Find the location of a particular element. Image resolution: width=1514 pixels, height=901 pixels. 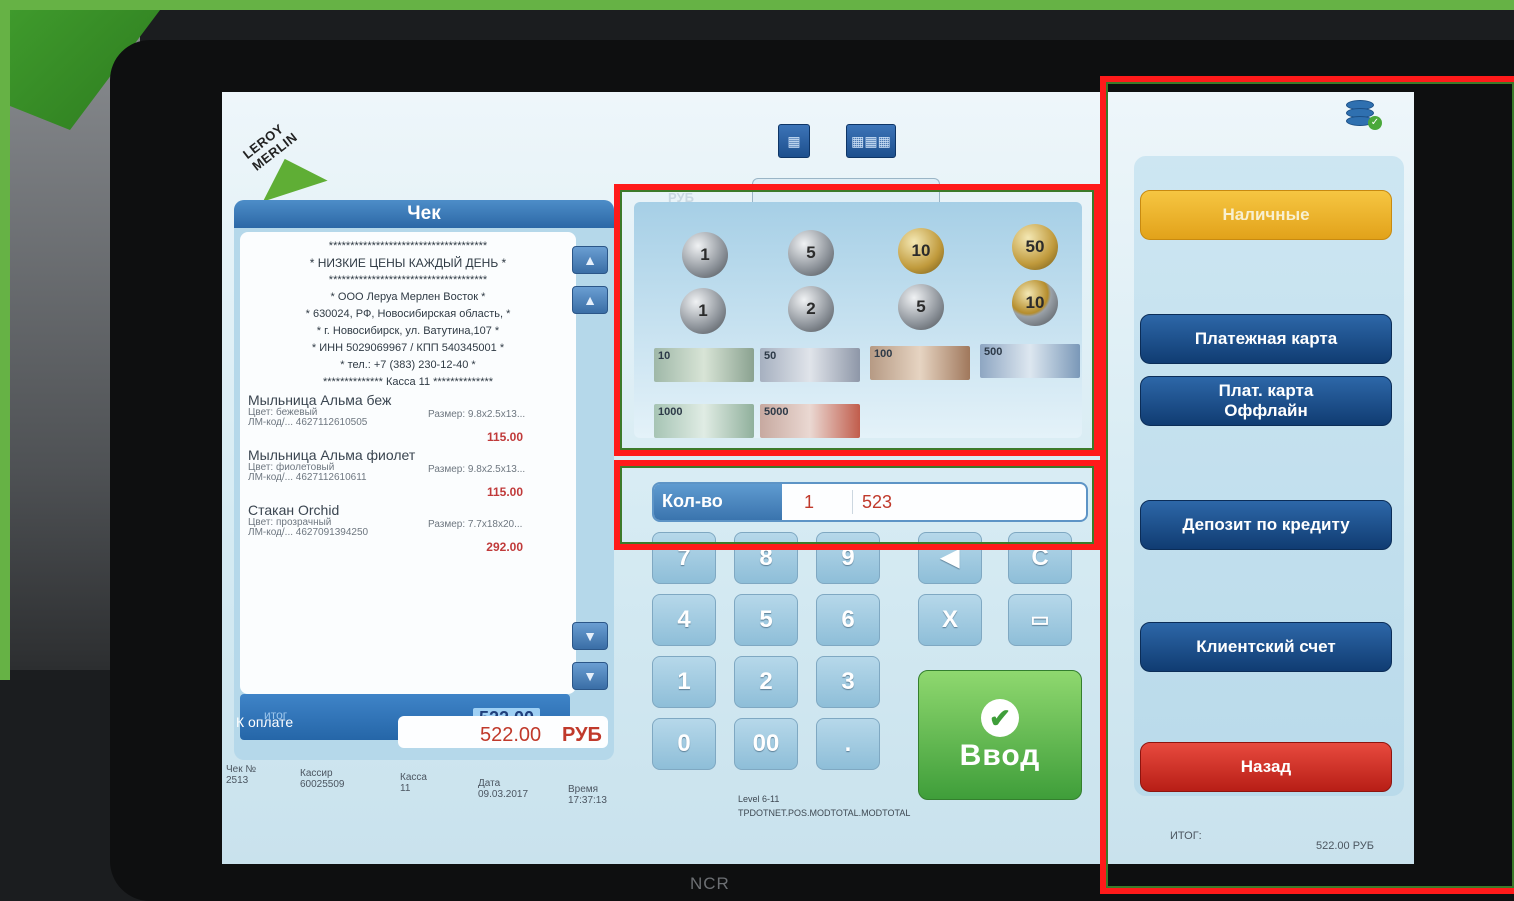

to-pay-value: 522.00 is located at coordinates (511, 735).